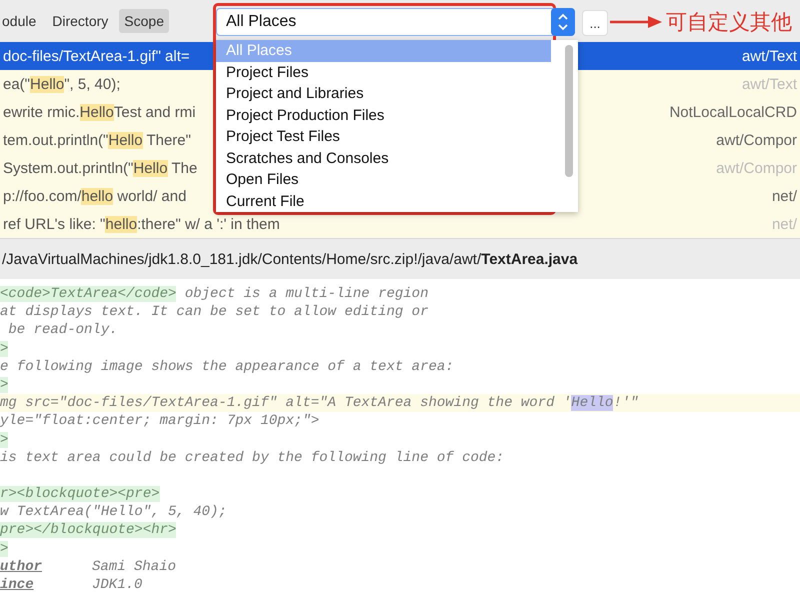 The image size is (800, 598). Describe the element at coordinates (88, 530) in the screenshot. I see `code-tag: pre></blockquote><hr>` at that location.